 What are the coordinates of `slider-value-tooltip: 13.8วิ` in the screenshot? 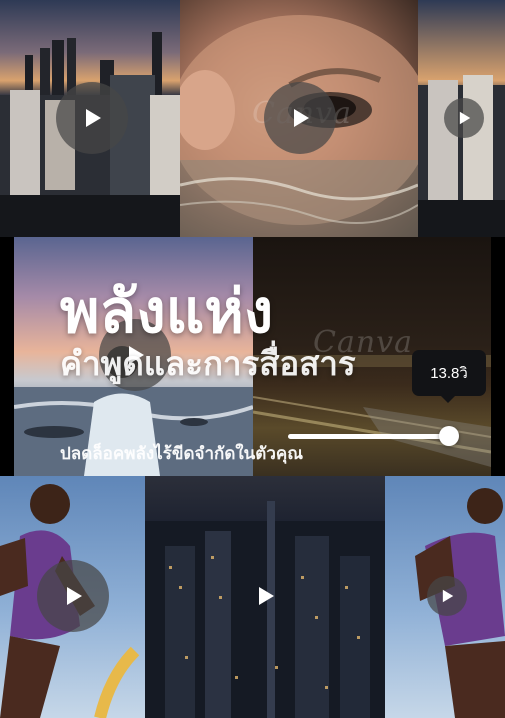 It's located at (449, 376).